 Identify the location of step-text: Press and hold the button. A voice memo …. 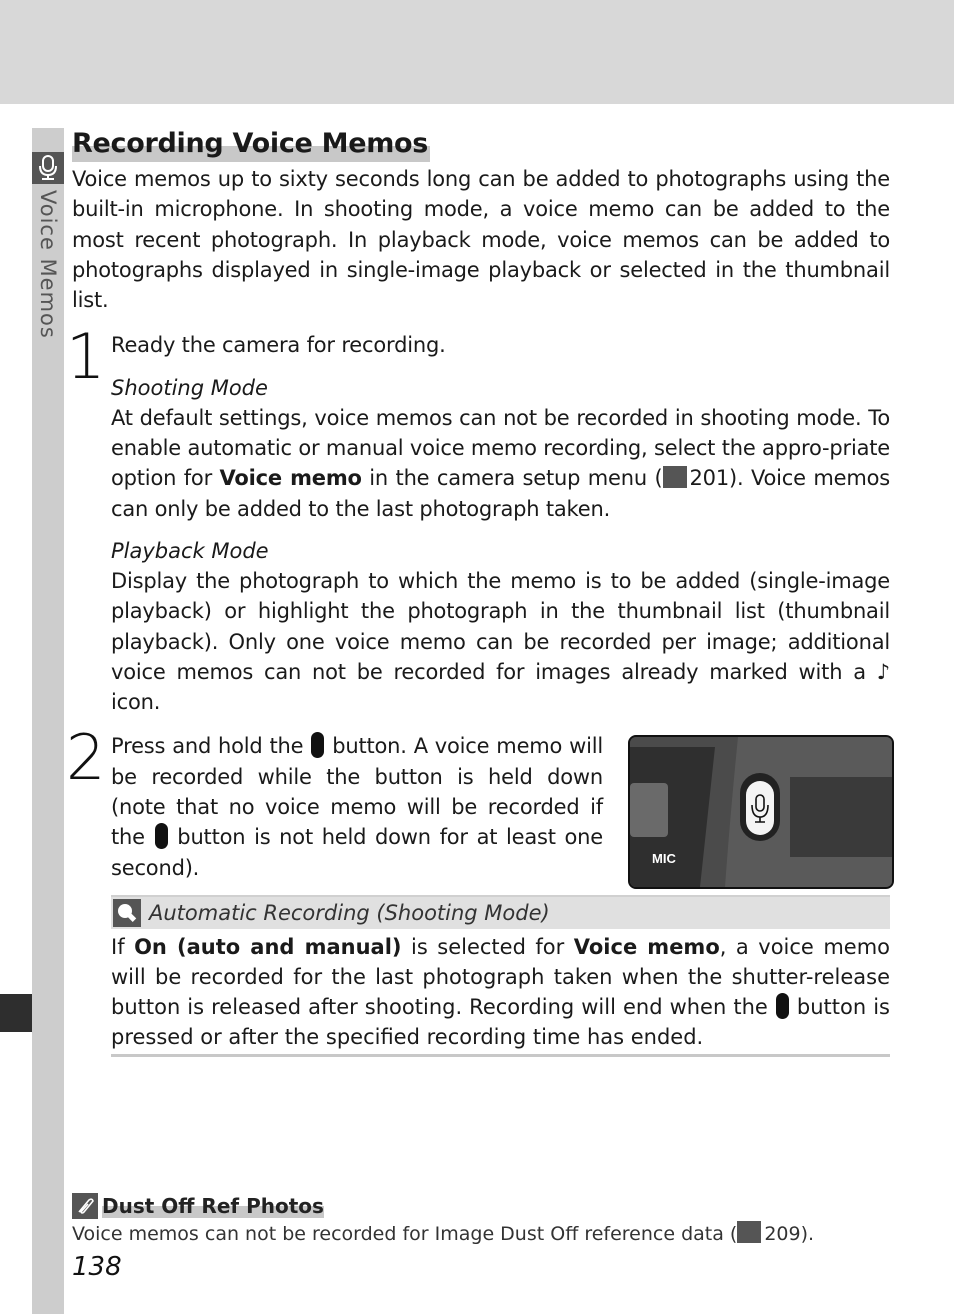
(357, 806).